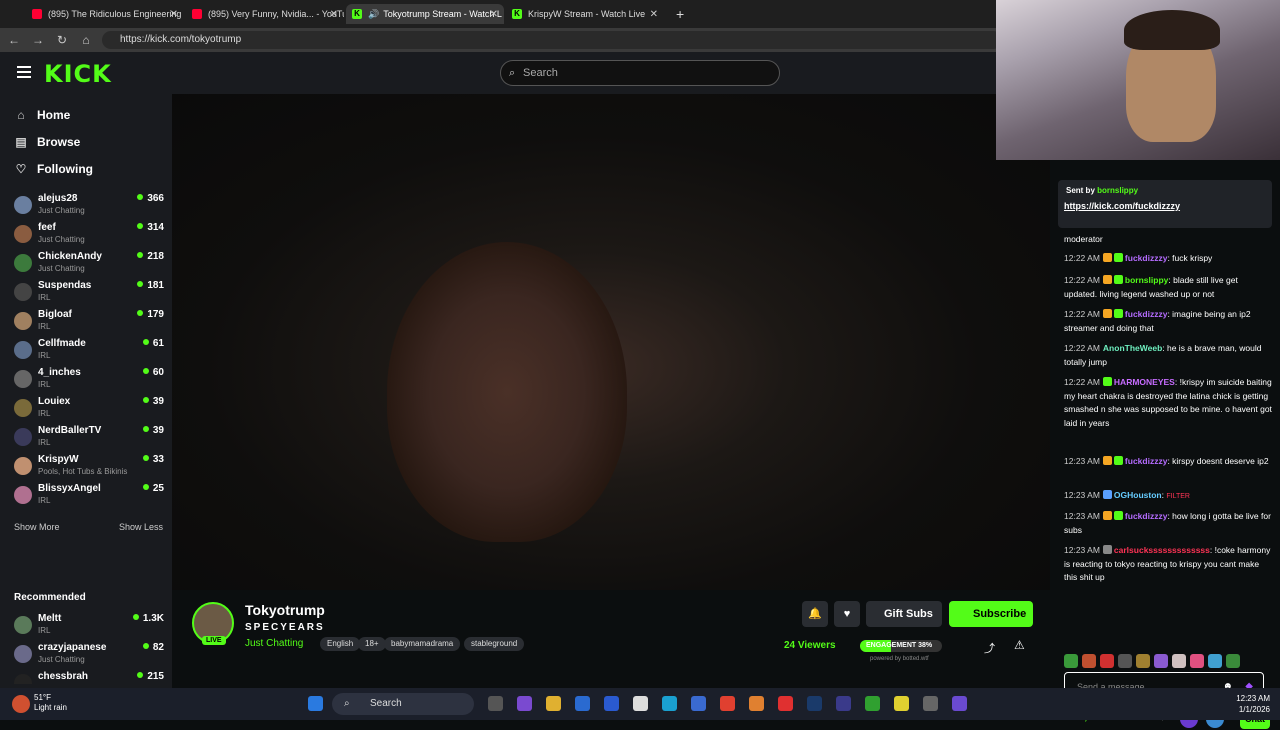 The width and height of the screenshot is (1280, 730). What do you see at coordinates (814, 703) in the screenshot?
I see `steam-icon` at bounding box center [814, 703].